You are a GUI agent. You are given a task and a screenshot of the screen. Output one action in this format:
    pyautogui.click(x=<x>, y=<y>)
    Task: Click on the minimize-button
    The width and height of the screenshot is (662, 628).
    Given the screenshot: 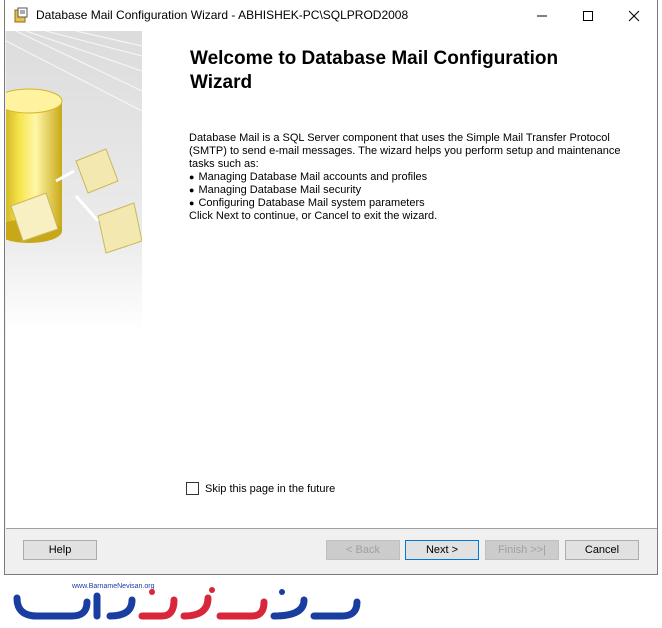 What is the action you would take?
    pyautogui.click(x=542, y=15)
    